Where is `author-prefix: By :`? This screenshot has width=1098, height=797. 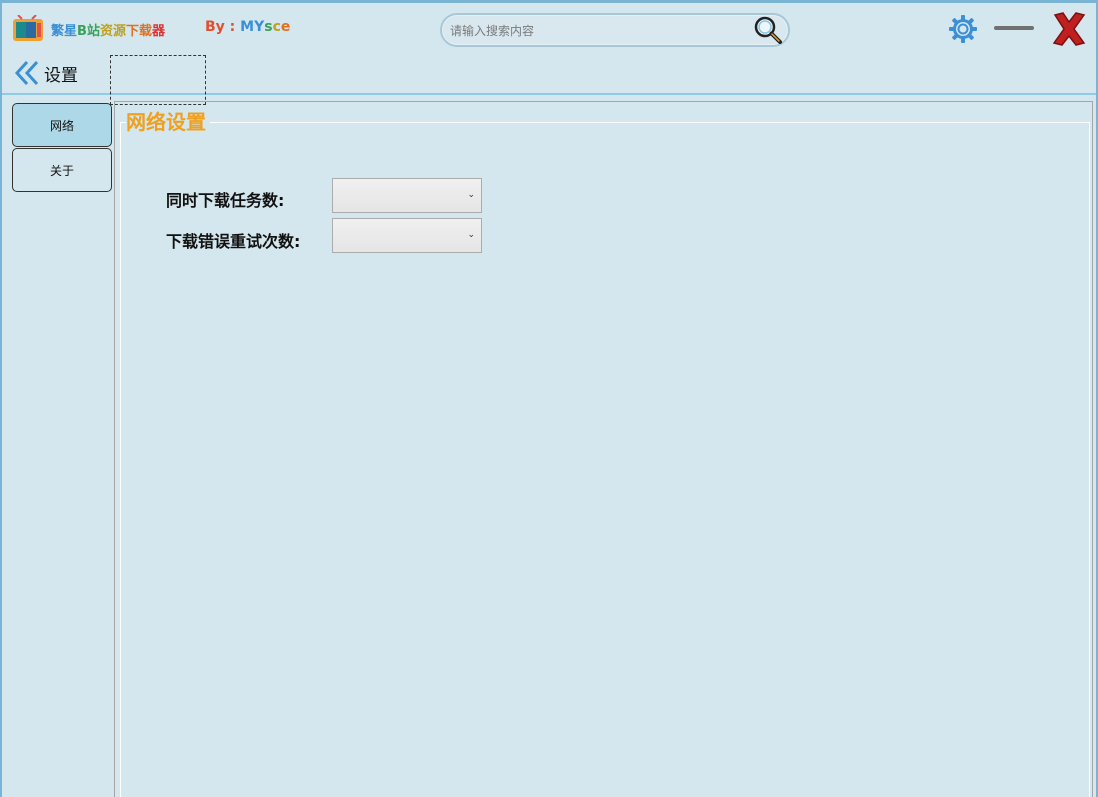 author-prefix: By : is located at coordinates (223, 27).